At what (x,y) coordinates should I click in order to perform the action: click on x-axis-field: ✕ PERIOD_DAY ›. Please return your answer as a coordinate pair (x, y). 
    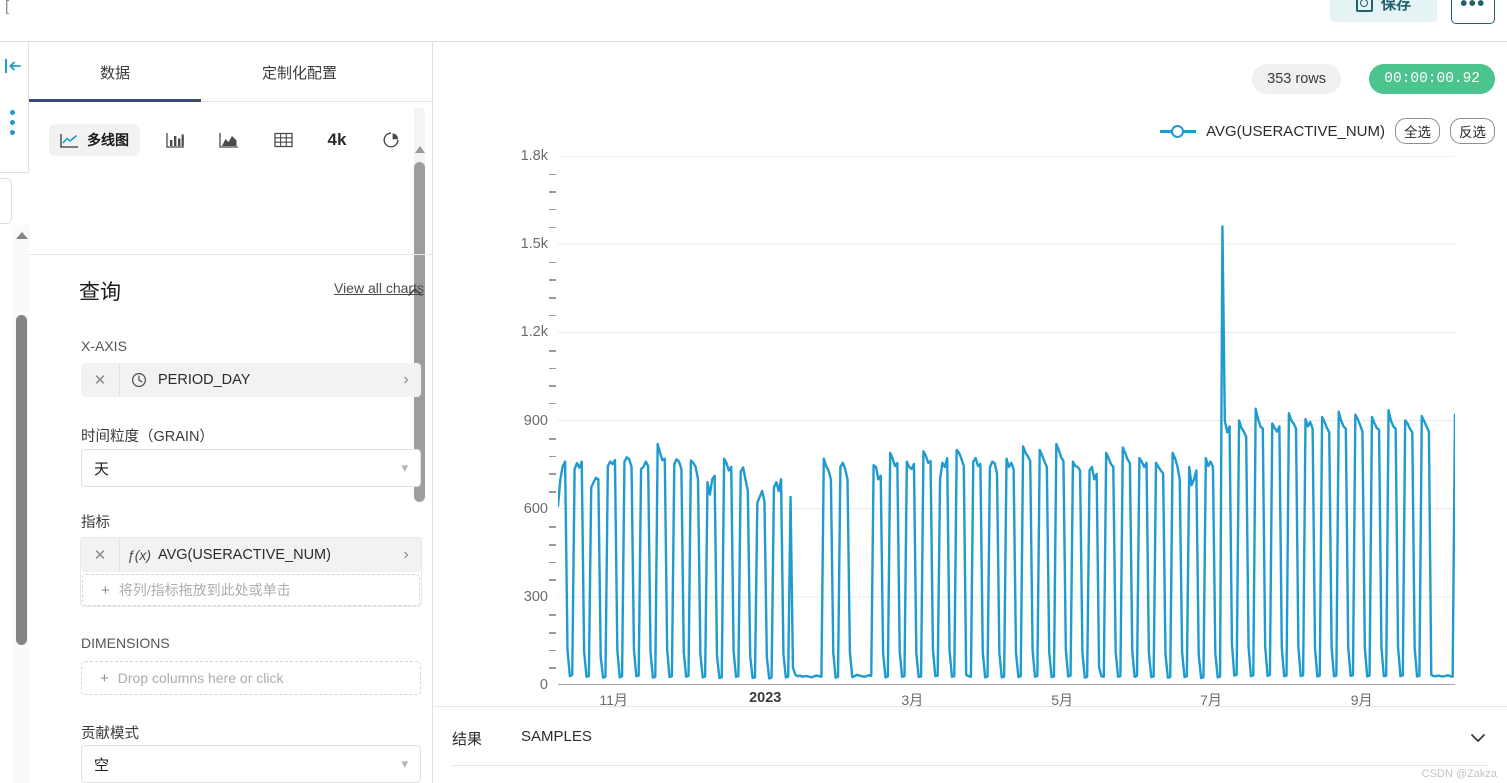
    Looking at the image, I should click on (251, 380).